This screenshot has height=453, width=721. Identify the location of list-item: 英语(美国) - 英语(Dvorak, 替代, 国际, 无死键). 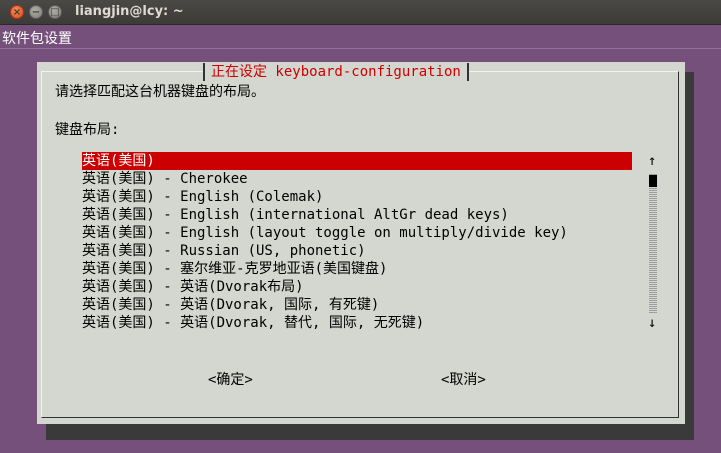
(357, 323).